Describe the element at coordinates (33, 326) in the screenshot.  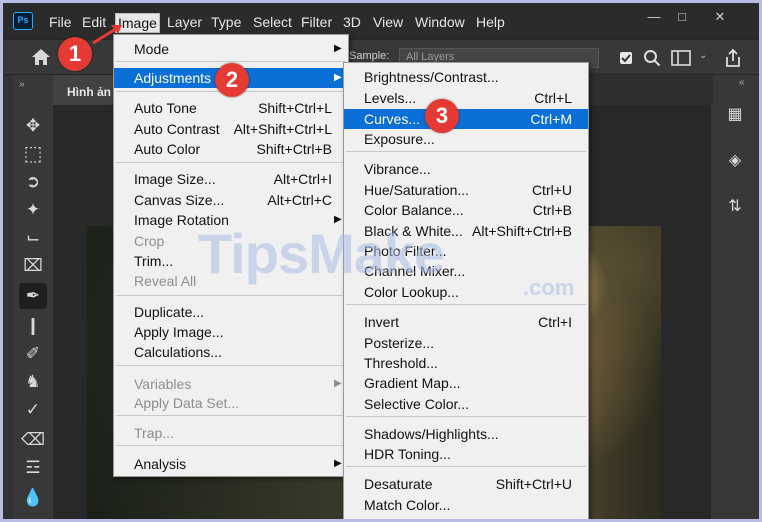
I see `healing-brush-tool-icon: ❙` at that location.